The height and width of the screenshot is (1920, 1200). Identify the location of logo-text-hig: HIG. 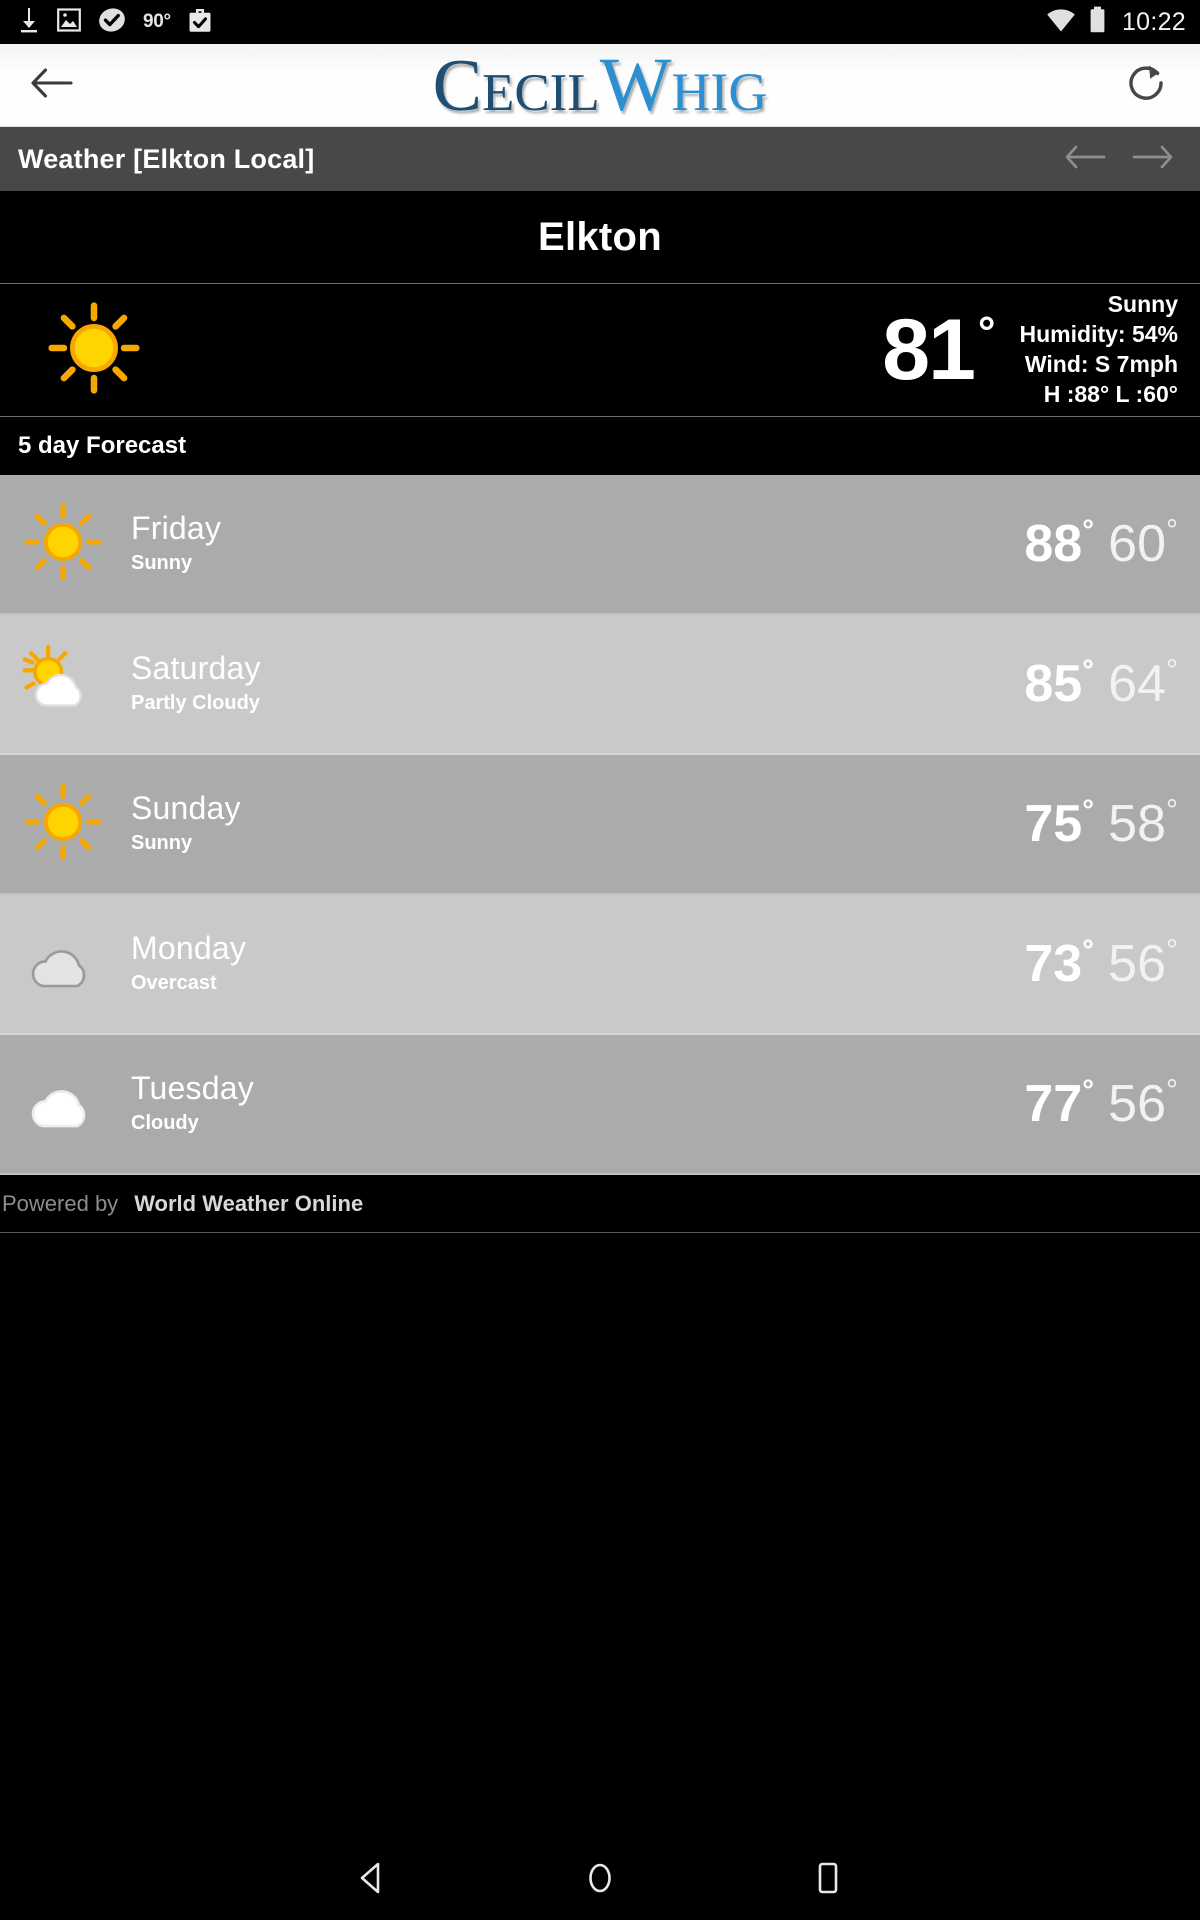
(719, 92).